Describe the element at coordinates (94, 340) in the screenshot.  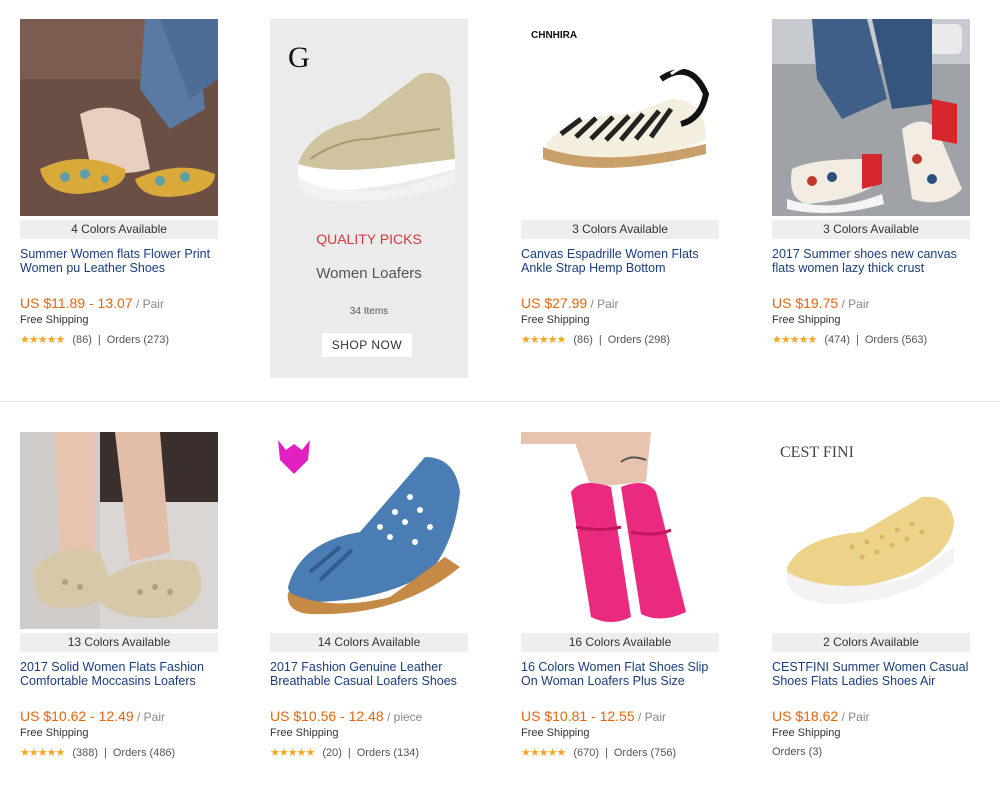
I see `rating-row: ★★★★★ (86) | Orders (273)` at that location.